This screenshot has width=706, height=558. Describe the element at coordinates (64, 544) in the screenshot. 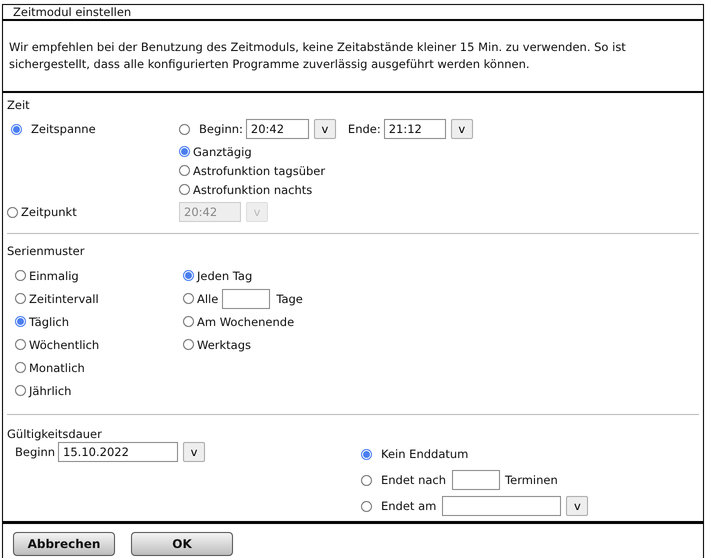

I see `dialog-button: Abbrechen` at that location.